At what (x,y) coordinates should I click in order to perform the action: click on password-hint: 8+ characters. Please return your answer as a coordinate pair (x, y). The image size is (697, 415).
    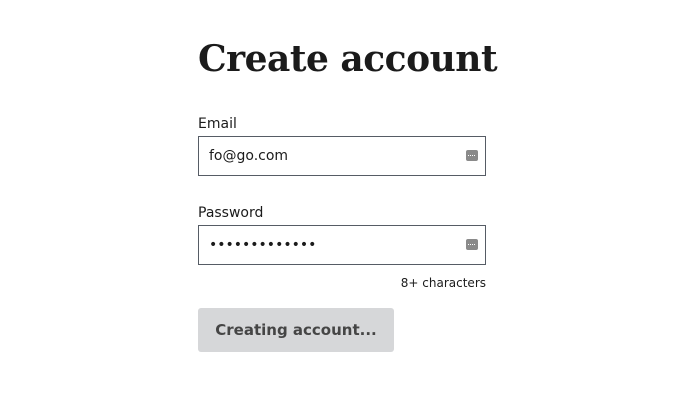
    Looking at the image, I should click on (443, 283).